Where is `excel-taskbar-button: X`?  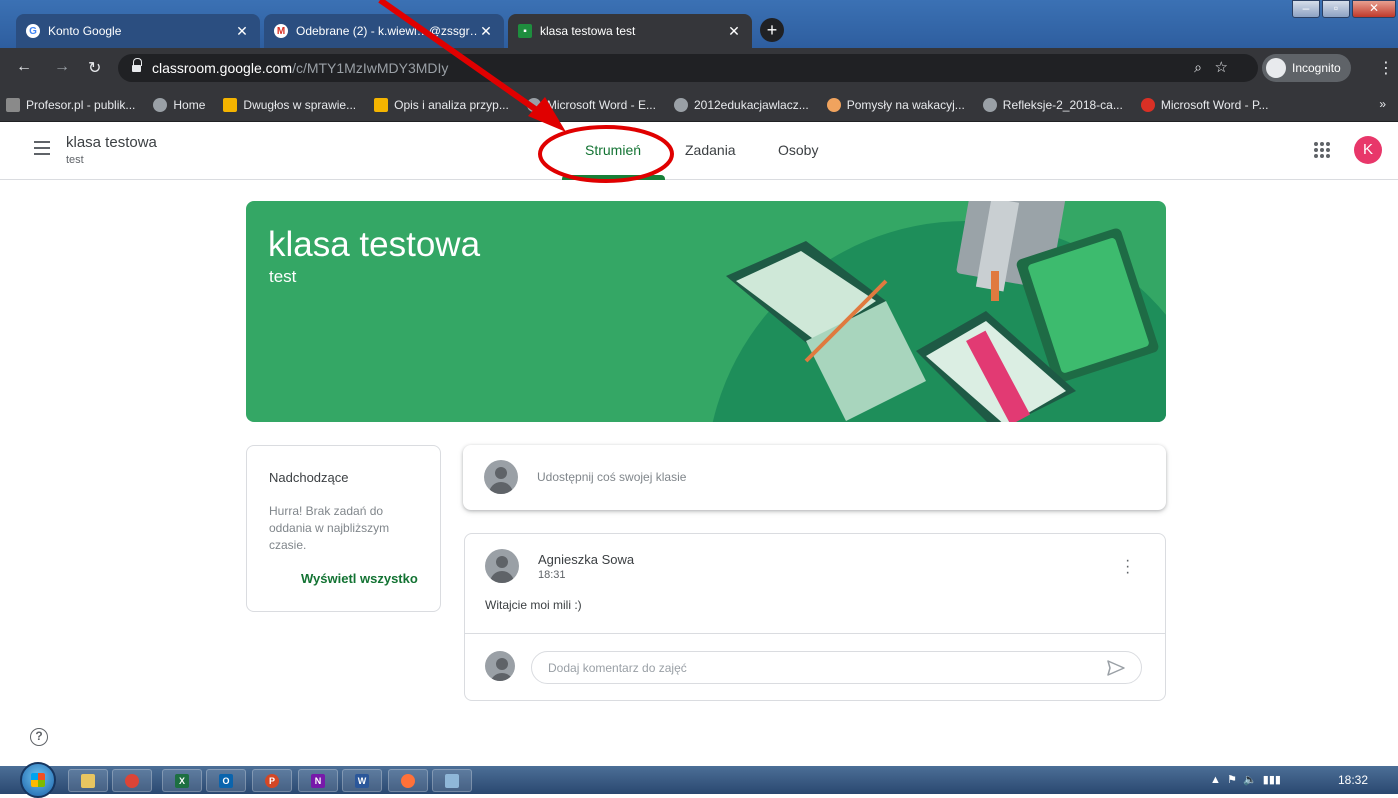 excel-taskbar-button: X is located at coordinates (182, 780).